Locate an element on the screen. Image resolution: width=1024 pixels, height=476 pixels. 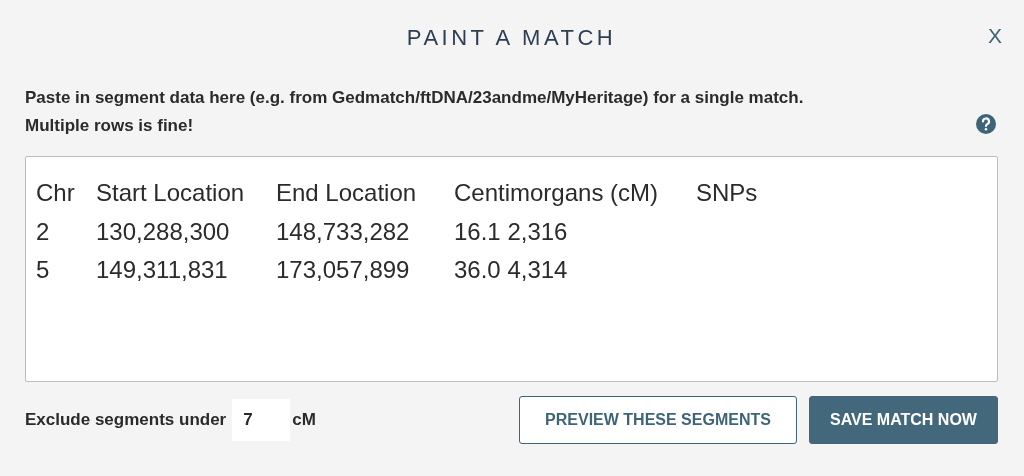
segment-value: 130,288,300 is located at coordinates (163, 231).